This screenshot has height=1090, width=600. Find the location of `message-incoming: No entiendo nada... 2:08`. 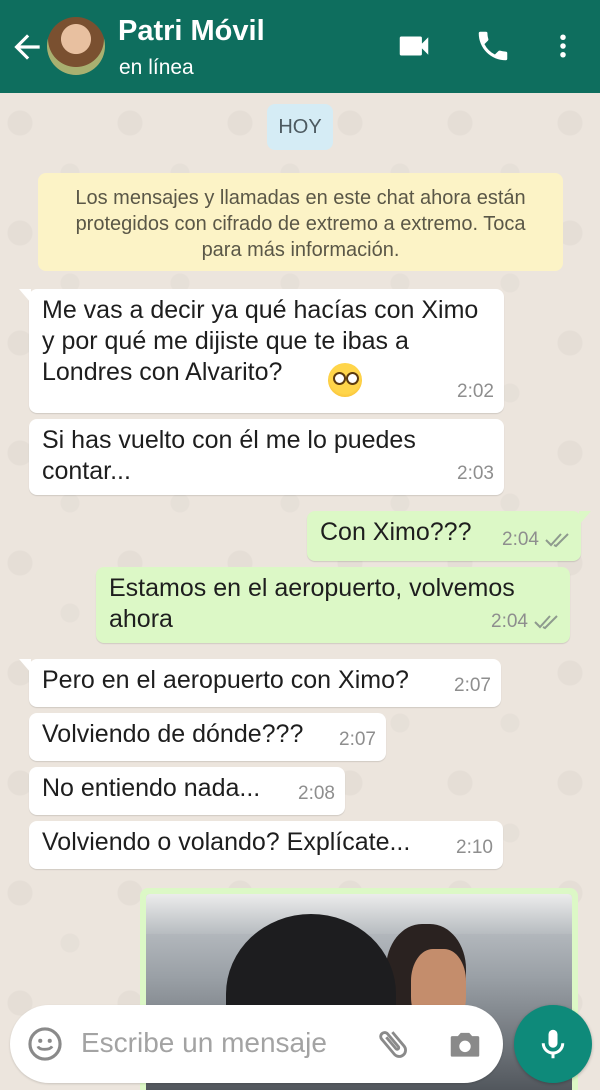

message-incoming: No entiendo nada... 2:08 is located at coordinates (187, 791).